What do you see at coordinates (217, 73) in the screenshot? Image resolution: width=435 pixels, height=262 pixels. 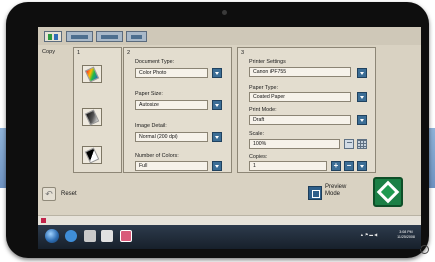 I see `document-type-dropdown-icon` at bounding box center [217, 73].